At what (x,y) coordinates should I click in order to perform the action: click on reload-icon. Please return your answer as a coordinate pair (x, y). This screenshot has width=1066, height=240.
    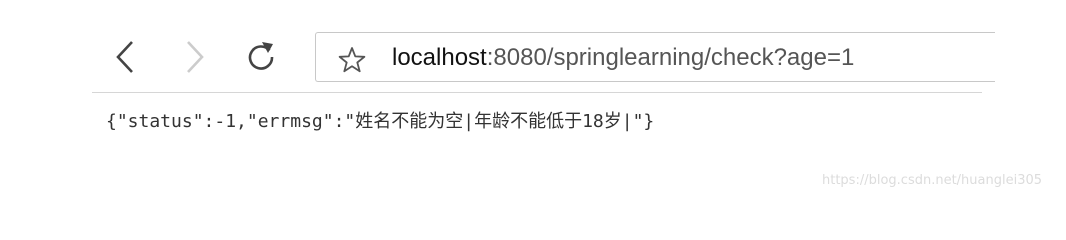
    Looking at the image, I should click on (261, 56).